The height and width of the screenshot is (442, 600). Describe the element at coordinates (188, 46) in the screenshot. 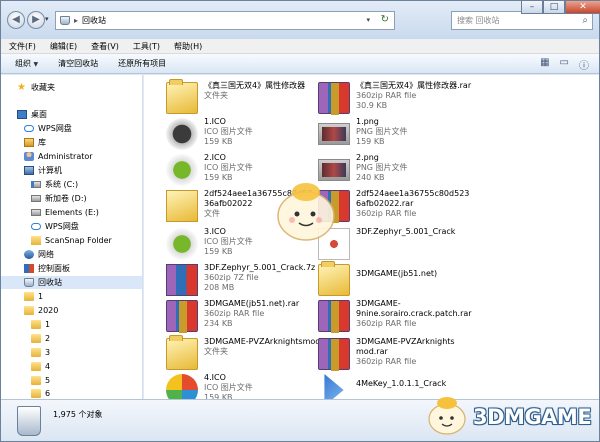

I see `menu-help: 帮助(H)` at that location.